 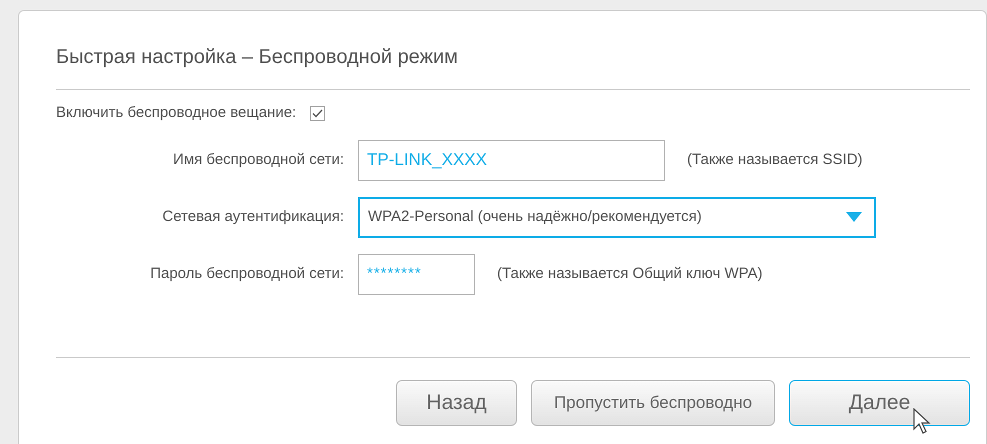 I want to click on panel-title: Быстрая настройка – Беспроводной режим, so click(x=257, y=57).